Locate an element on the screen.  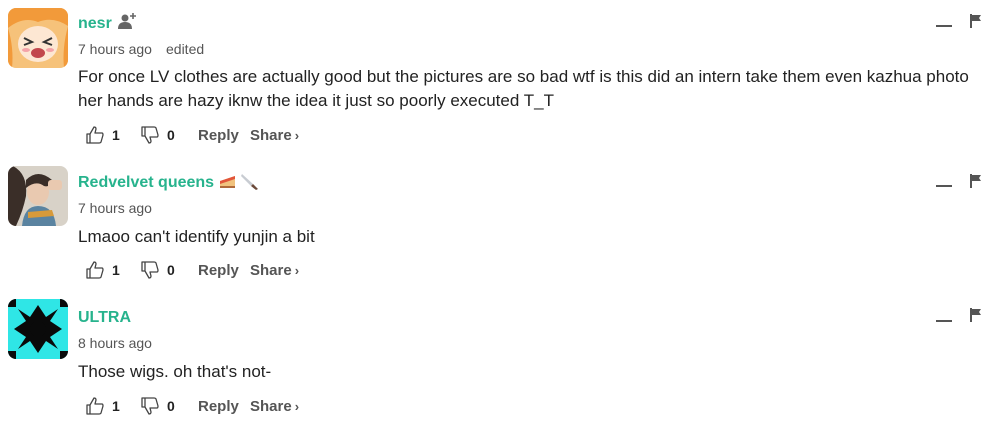
comment-text: Those wigs. oh that's not- is located at coordinates (175, 371).